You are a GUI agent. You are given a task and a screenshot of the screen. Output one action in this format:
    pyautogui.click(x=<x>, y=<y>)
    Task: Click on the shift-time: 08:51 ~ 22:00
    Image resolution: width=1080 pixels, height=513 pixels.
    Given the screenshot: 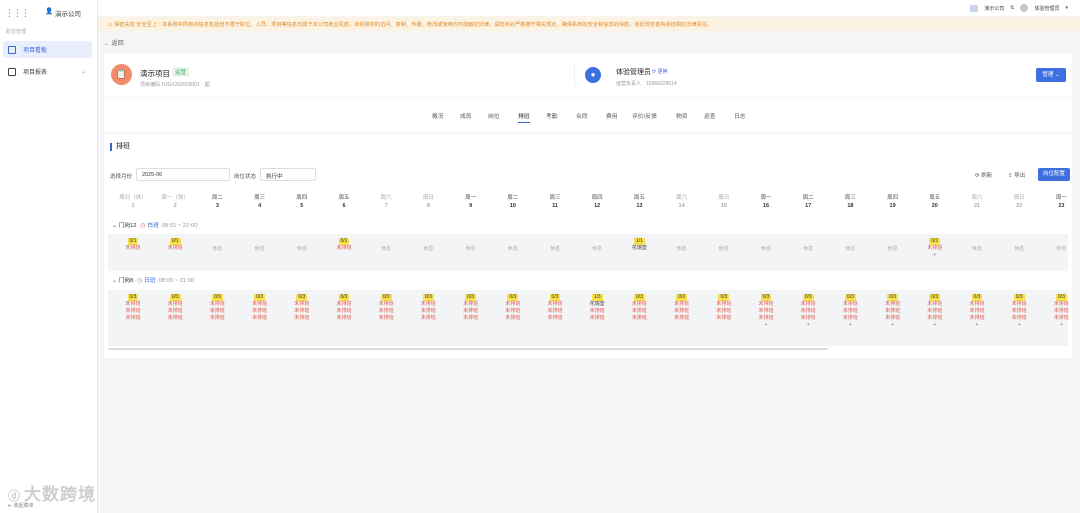 What is the action you would take?
    pyautogui.click(x=179, y=226)
    